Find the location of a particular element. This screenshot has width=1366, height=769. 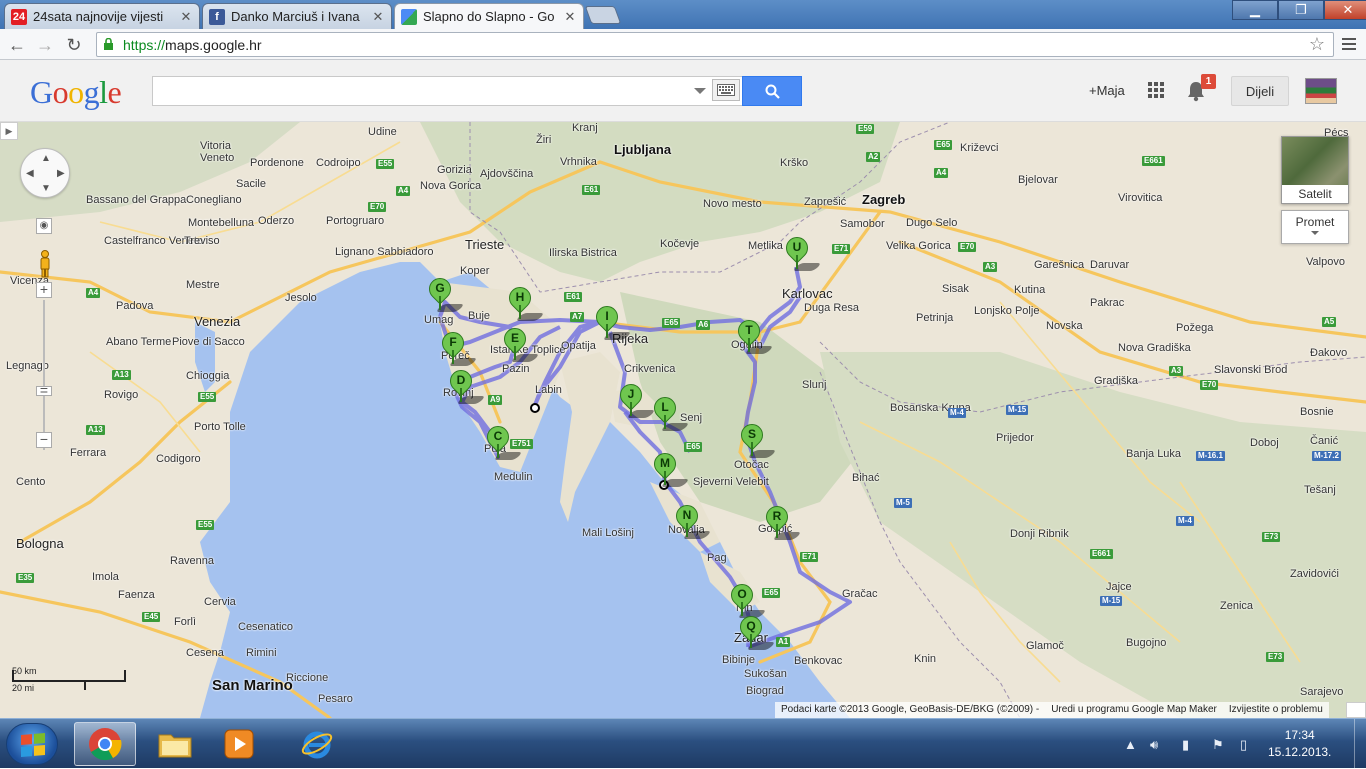

tab-facebook: f Danko Marciuš i Ivana ✕ is located at coordinates (297, 16).